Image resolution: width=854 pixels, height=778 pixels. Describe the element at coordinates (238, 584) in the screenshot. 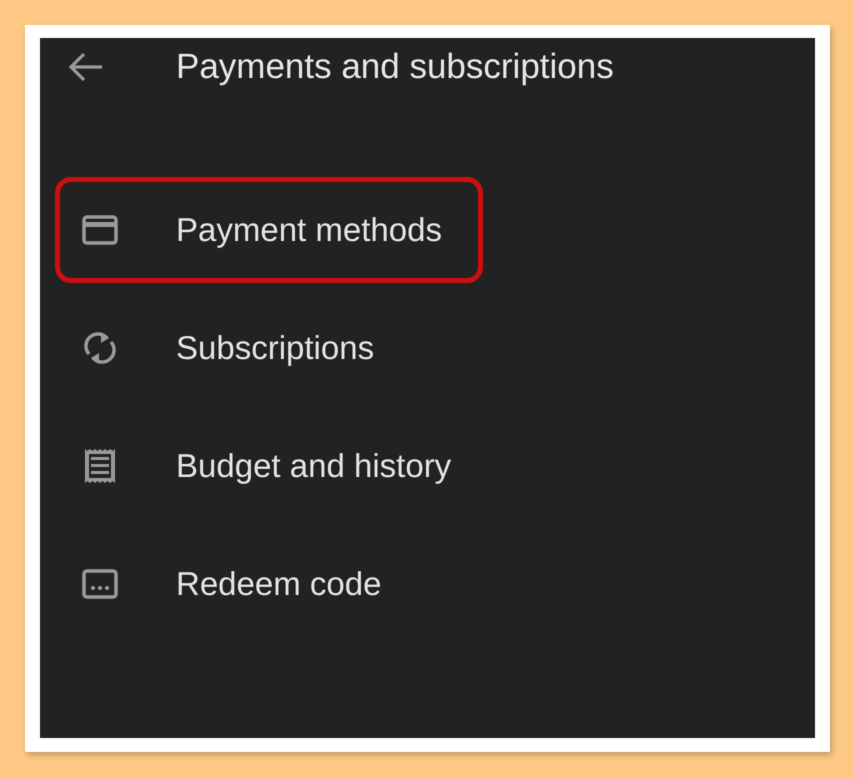

I see `menu-item: Redeem code` at that location.